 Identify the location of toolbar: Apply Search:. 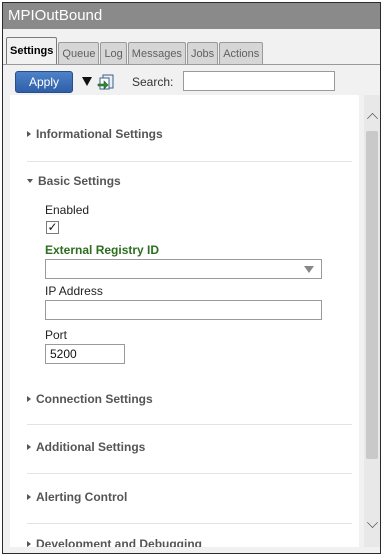
(191, 82).